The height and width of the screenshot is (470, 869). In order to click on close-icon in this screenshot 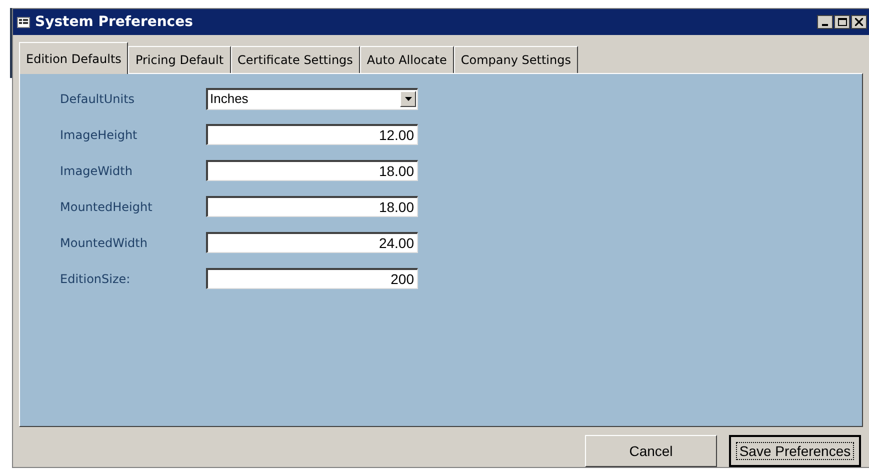, I will do `click(859, 22)`.